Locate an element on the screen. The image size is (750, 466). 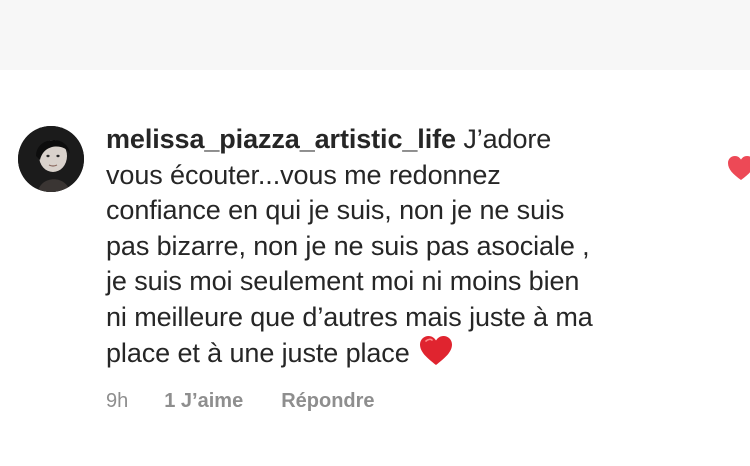
likes-count: 1 J’aime is located at coordinates (203, 401).